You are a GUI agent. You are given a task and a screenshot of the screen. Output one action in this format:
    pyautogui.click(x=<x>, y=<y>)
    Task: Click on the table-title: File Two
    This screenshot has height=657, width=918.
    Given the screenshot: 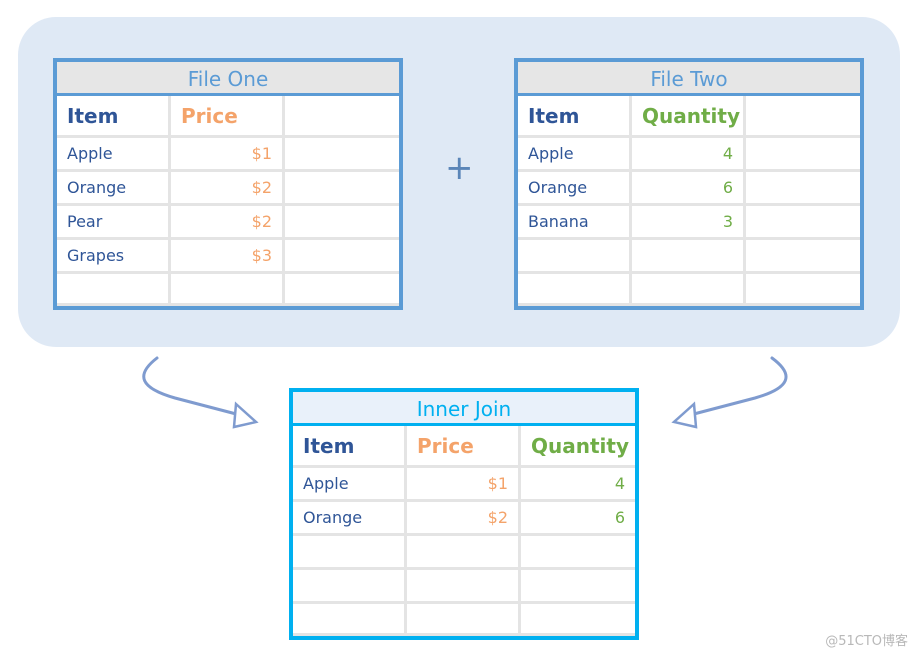 What is the action you would take?
    pyautogui.click(x=689, y=79)
    